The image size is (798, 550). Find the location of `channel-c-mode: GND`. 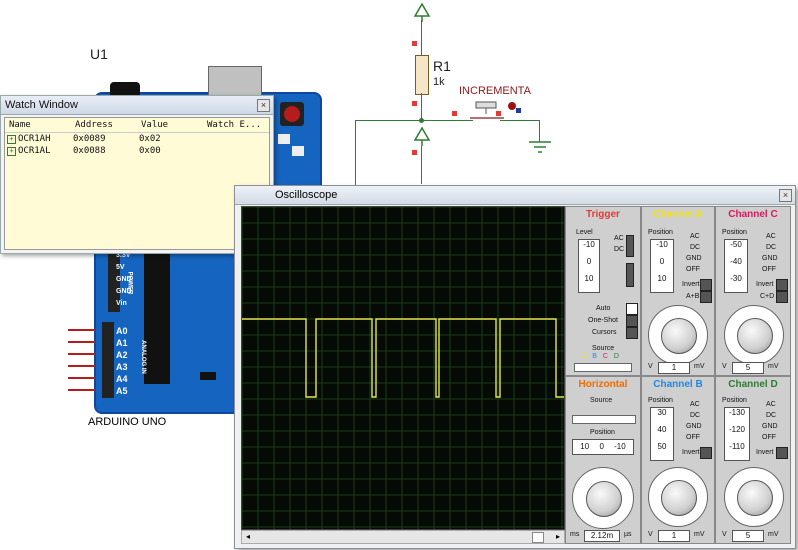

channel-c-mode: GND is located at coordinates (770, 258).